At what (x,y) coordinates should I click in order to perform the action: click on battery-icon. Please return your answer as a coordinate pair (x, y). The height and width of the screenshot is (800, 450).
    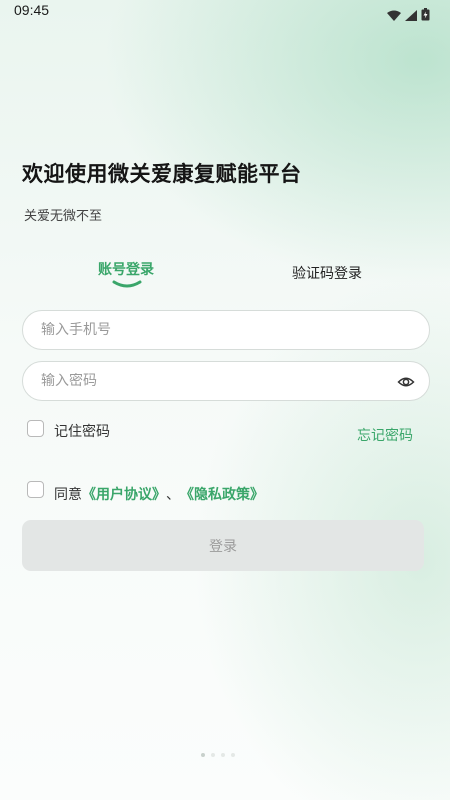
    Looking at the image, I should click on (425, 15).